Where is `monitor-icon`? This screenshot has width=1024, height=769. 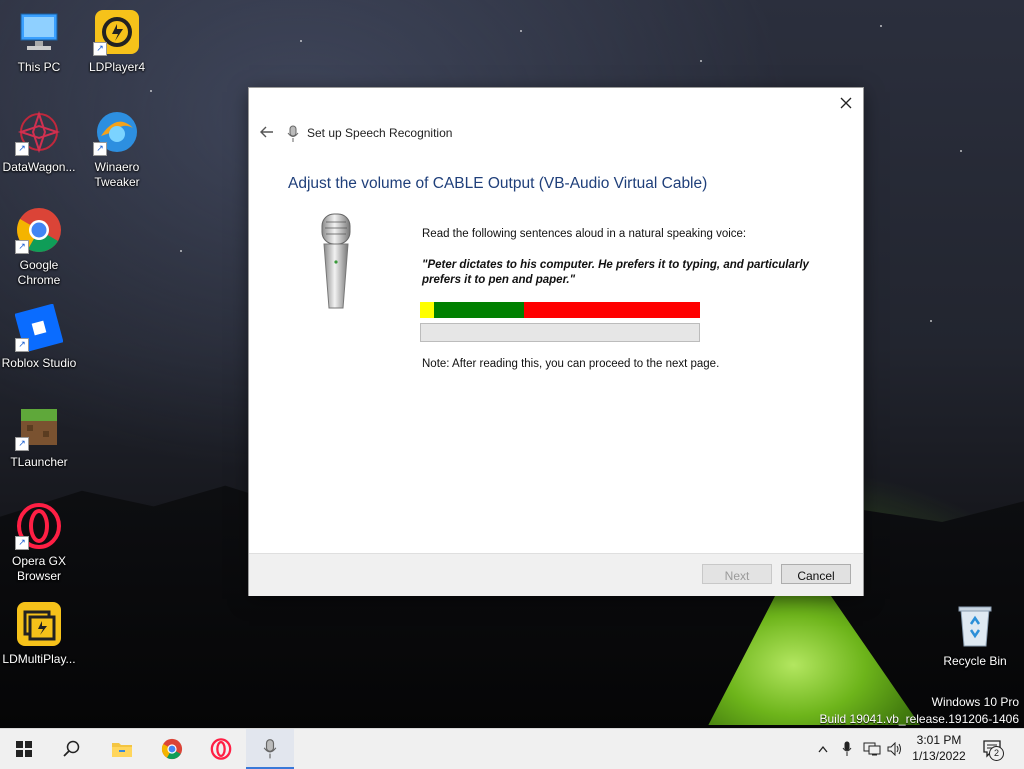
monitor-icon is located at coordinates (39, 32).